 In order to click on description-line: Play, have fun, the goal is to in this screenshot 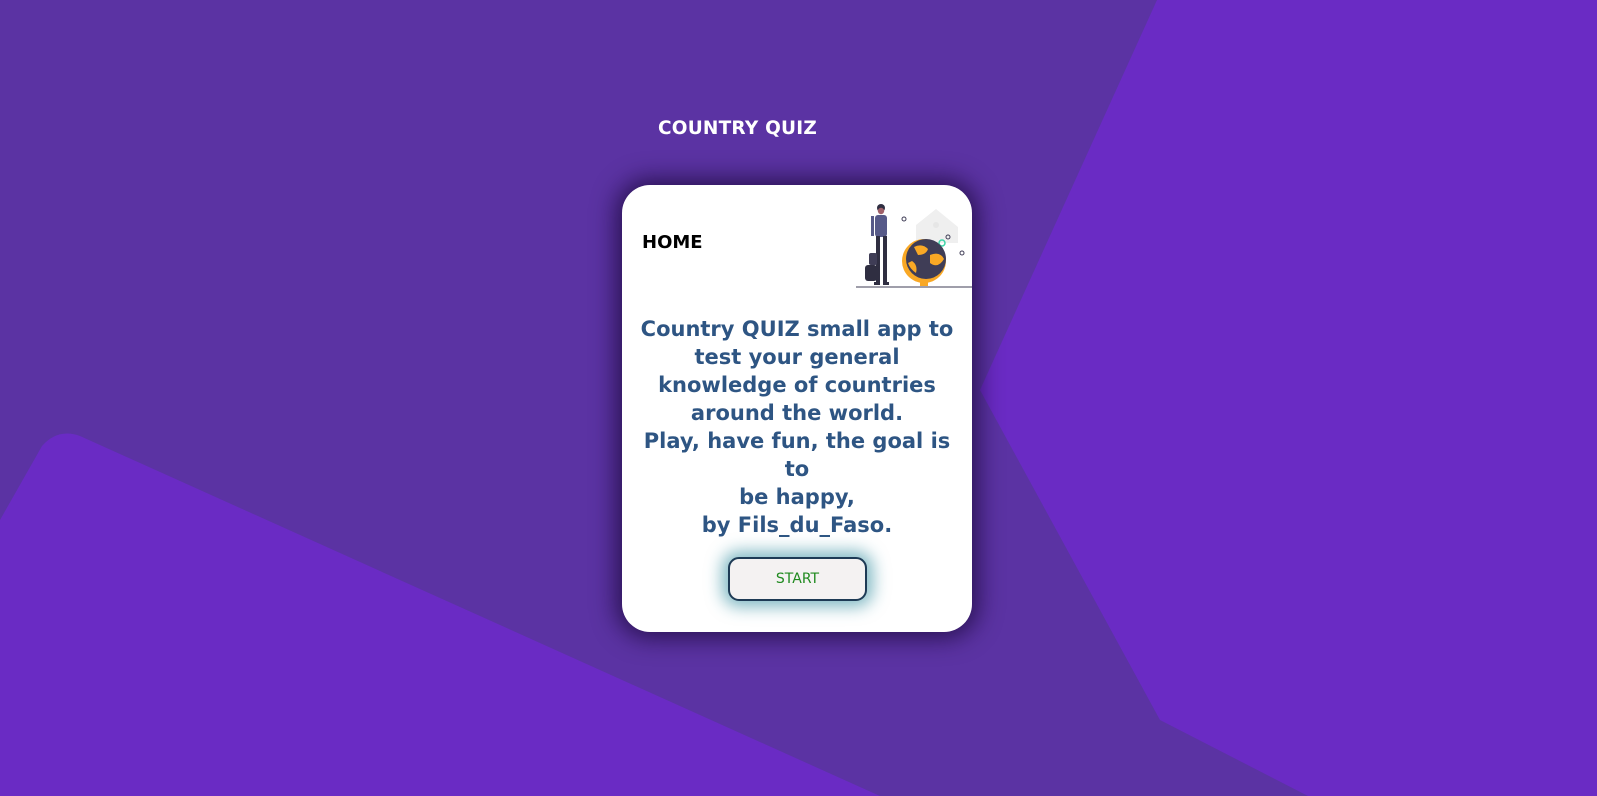, I will do `click(797, 455)`.